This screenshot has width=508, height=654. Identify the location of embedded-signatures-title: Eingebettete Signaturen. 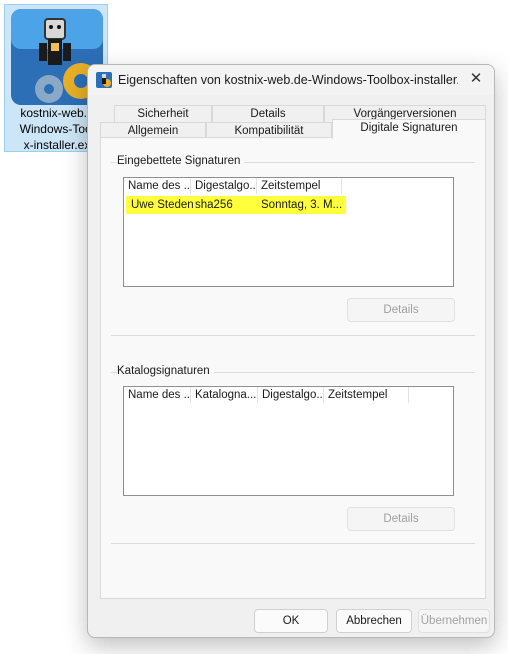
(181, 161).